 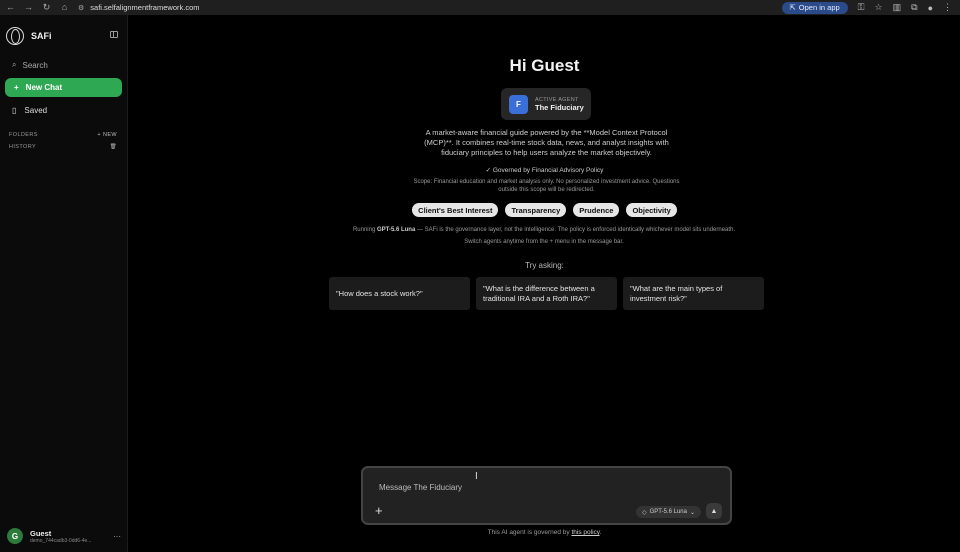 What do you see at coordinates (814, 7) in the screenshot?
I see `open-in-app-button: ⇱ Open in app` at bounding box center [814, 7].